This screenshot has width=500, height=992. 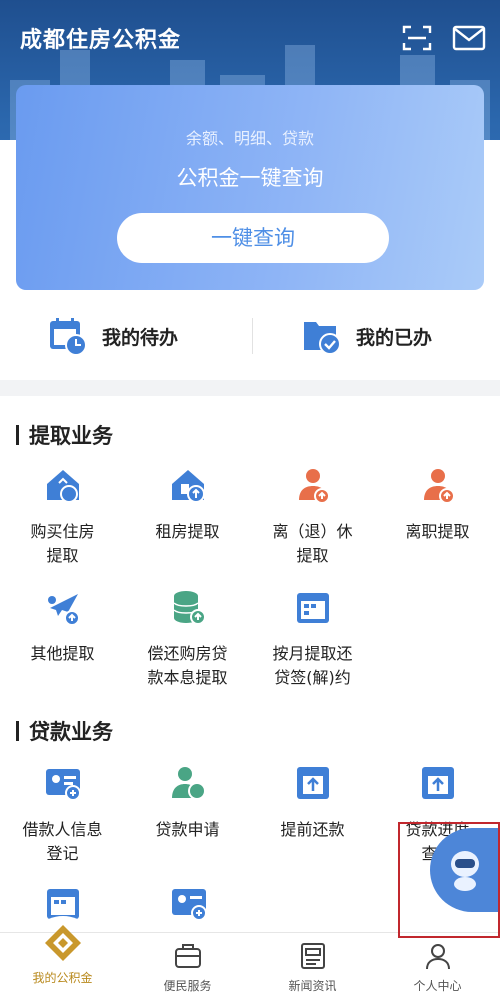 What do you see at coordinates (187, 803) in the screenshot?
I see `grid-item-loan-apply: 贷款申请` at bounding box center [187, 803].